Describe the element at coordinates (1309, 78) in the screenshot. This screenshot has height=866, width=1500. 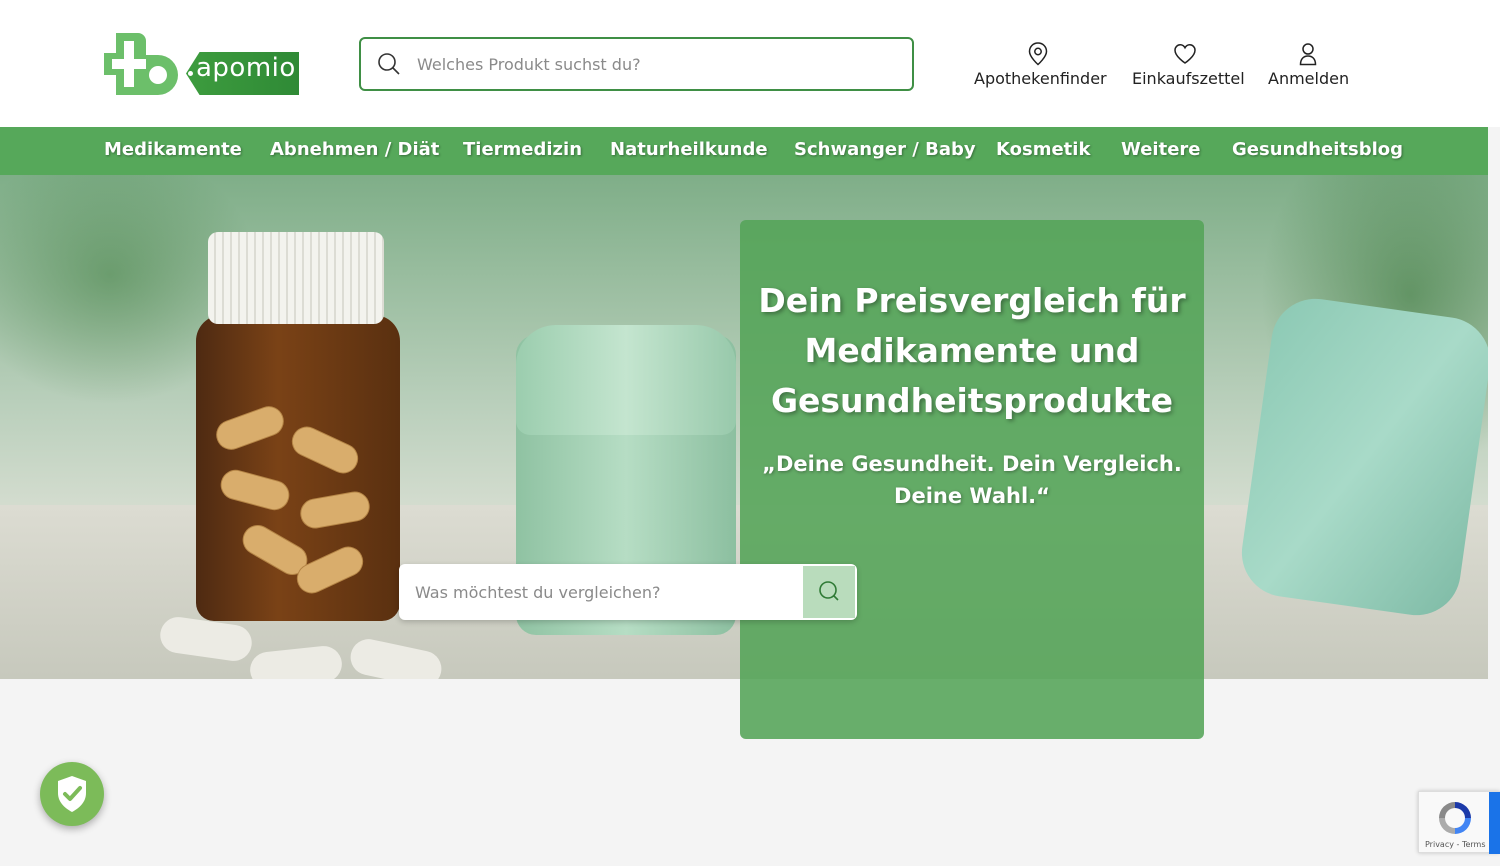
I see `nav-anmelden-label: Anmelden` at that location.